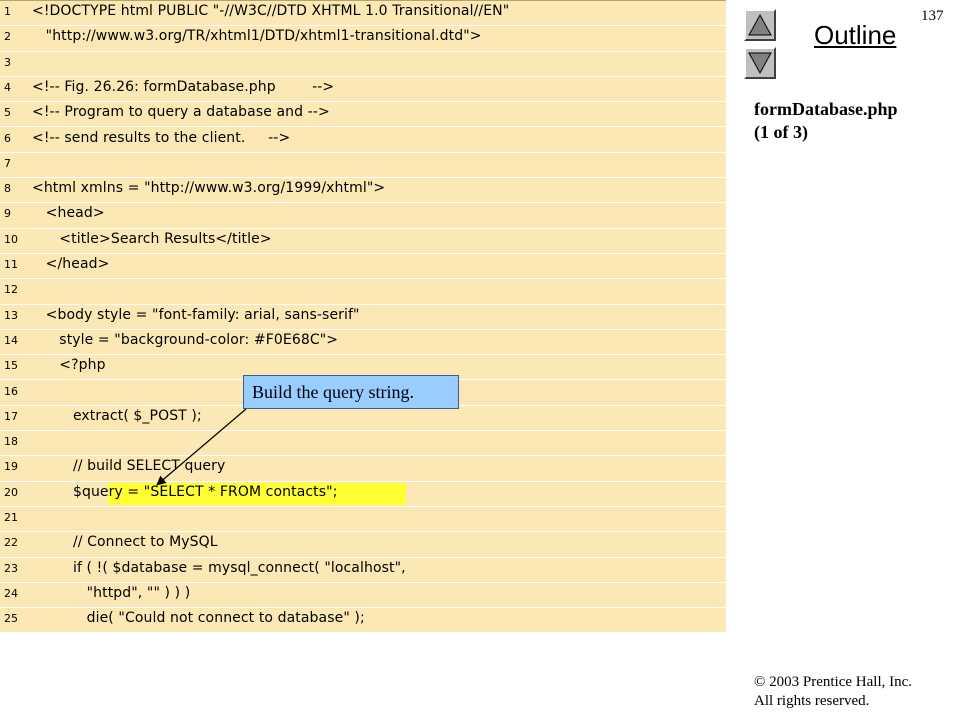 The width and height of the screenshot is (960, 720). Describe the element at coordinates (183, 86) in the screenshot. I see `line-text: <!-- Fig. 26.26: formDatabase.php -->` at that location.